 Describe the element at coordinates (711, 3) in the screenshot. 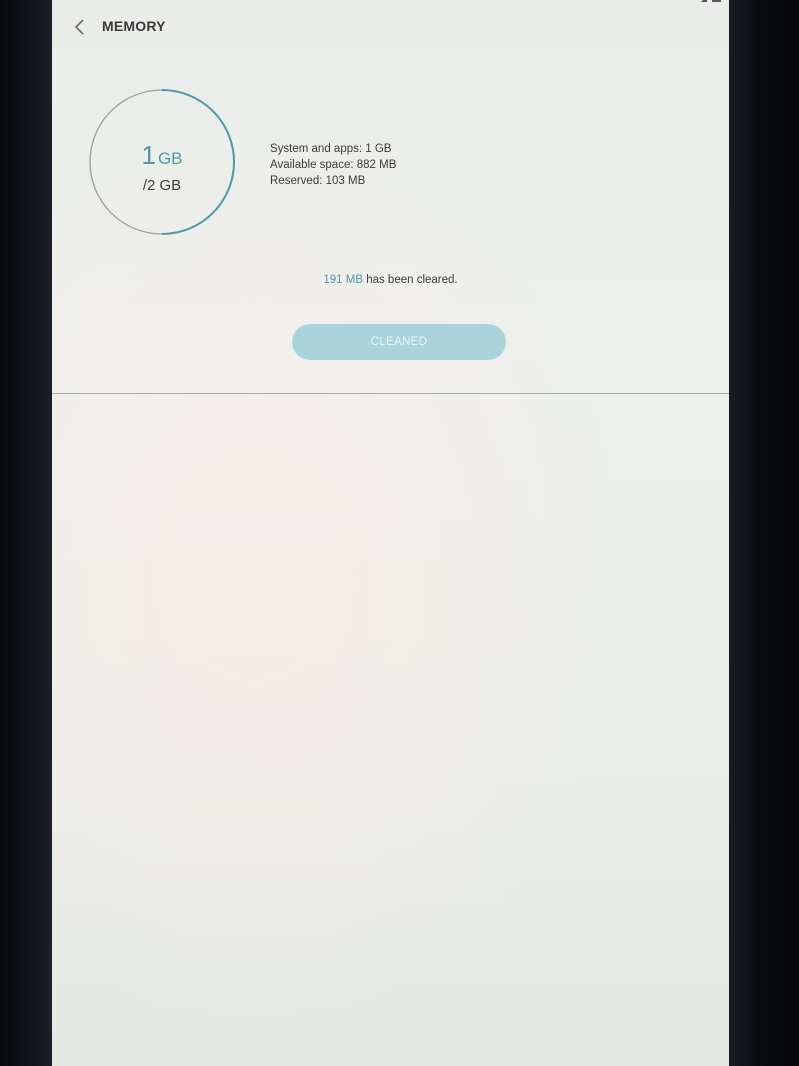

I see `status-bar` at that location.